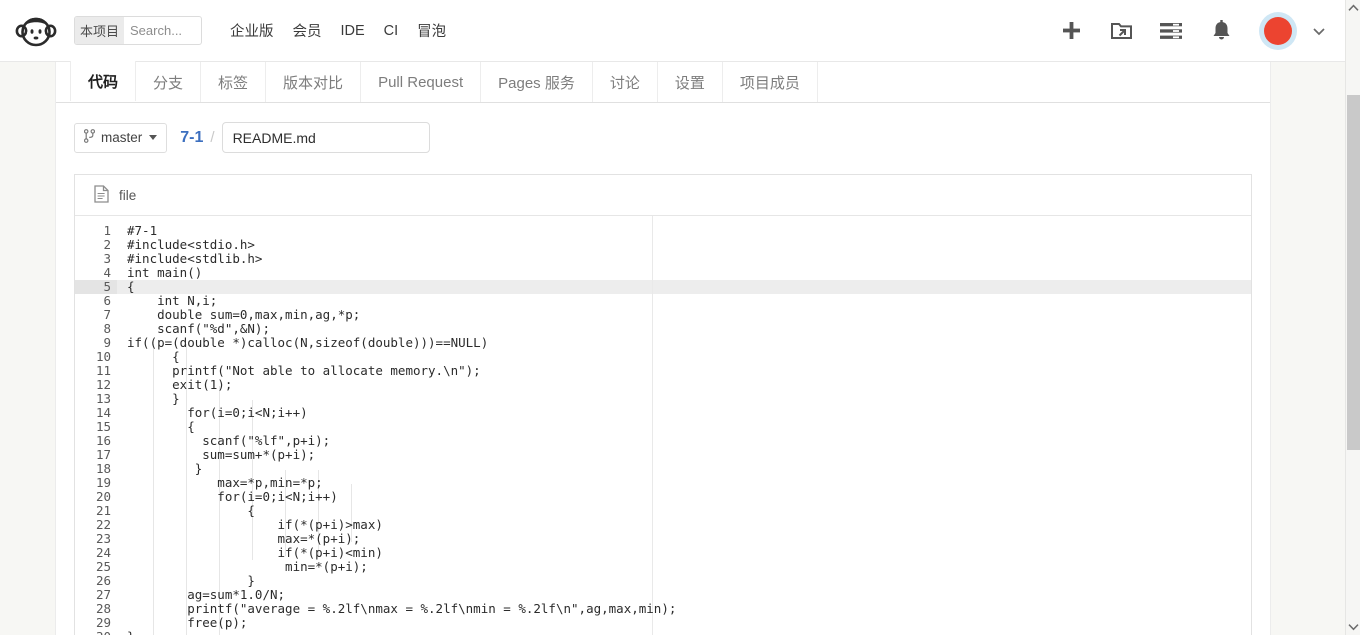 This screenshot has height=635, width=1360. Describe the element at coordinates (103, 440) in the screenshot. I see `line-number: 16` at that location.